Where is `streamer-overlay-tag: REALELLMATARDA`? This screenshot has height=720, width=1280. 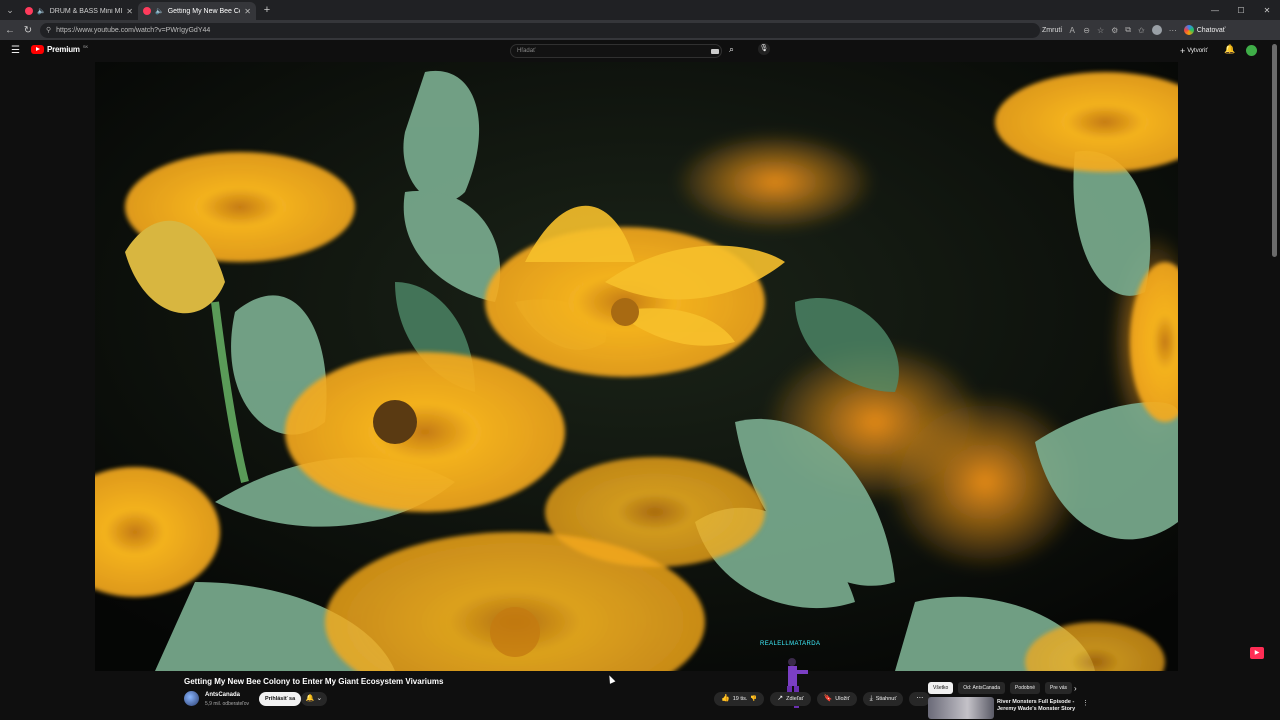 streamer-overlay-tag: REALELLMATARDA is located at coordinates (790, 644).